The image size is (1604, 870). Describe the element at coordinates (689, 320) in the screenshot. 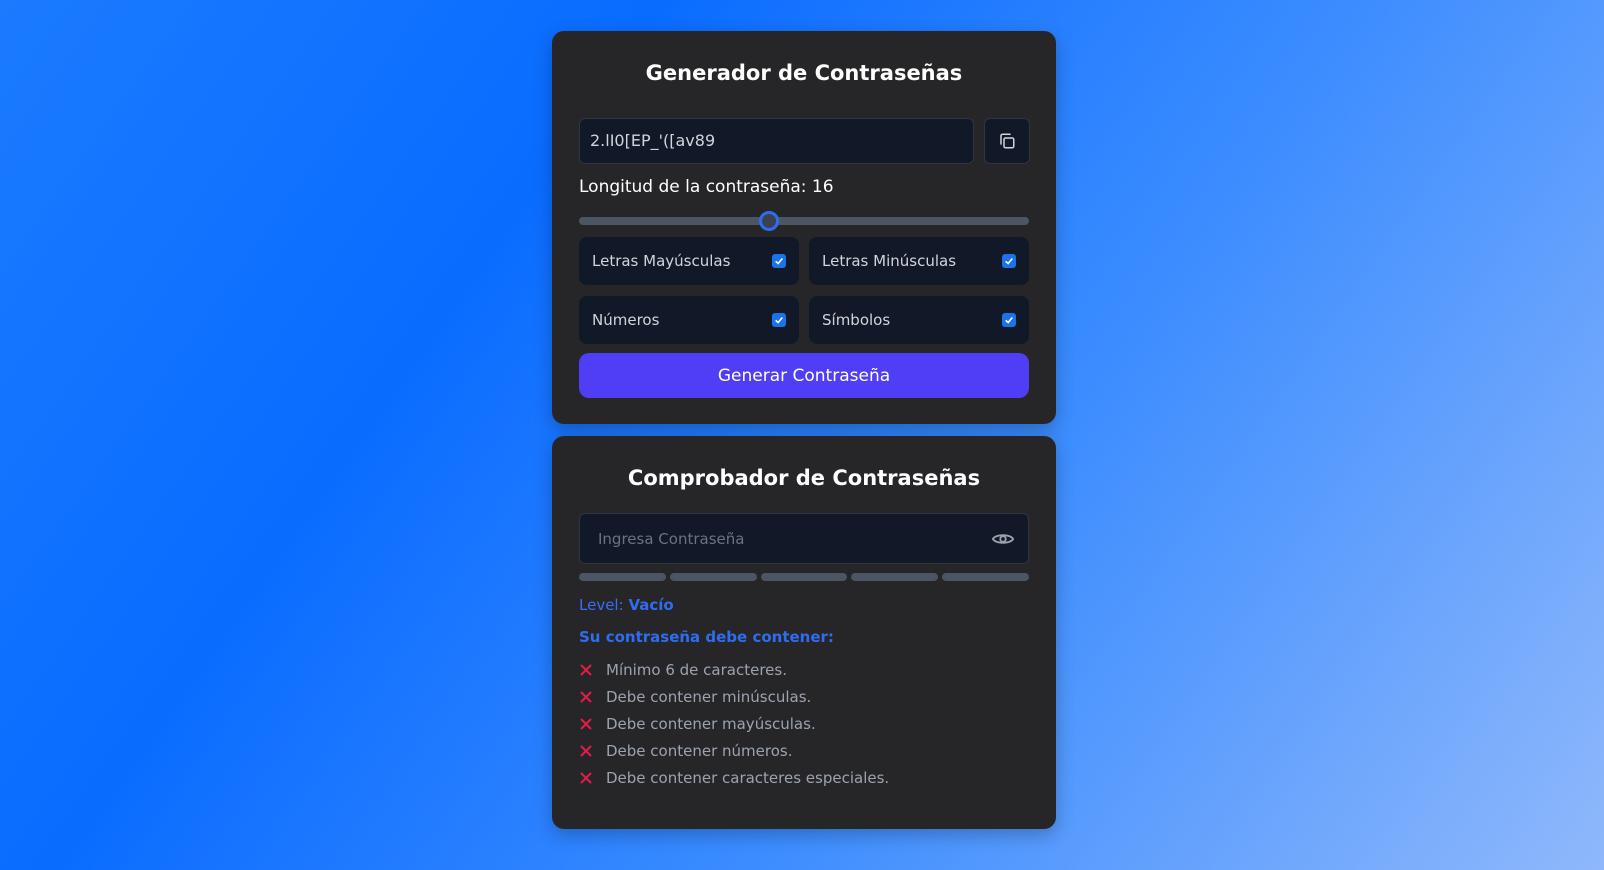

I see `option-numbers: Números` at that location.